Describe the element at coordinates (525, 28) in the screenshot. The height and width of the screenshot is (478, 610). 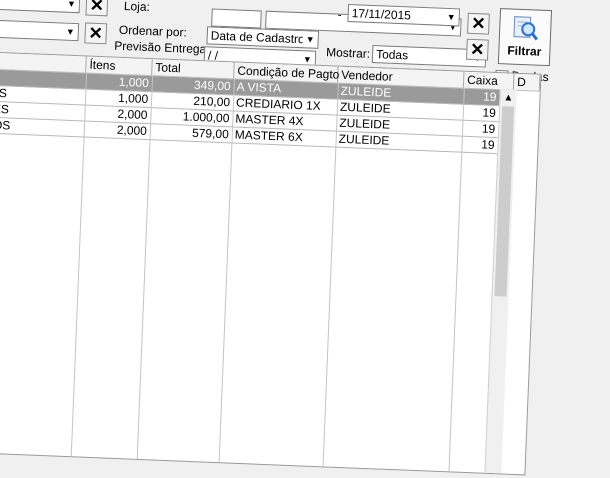
I see `search-icon` at that location.